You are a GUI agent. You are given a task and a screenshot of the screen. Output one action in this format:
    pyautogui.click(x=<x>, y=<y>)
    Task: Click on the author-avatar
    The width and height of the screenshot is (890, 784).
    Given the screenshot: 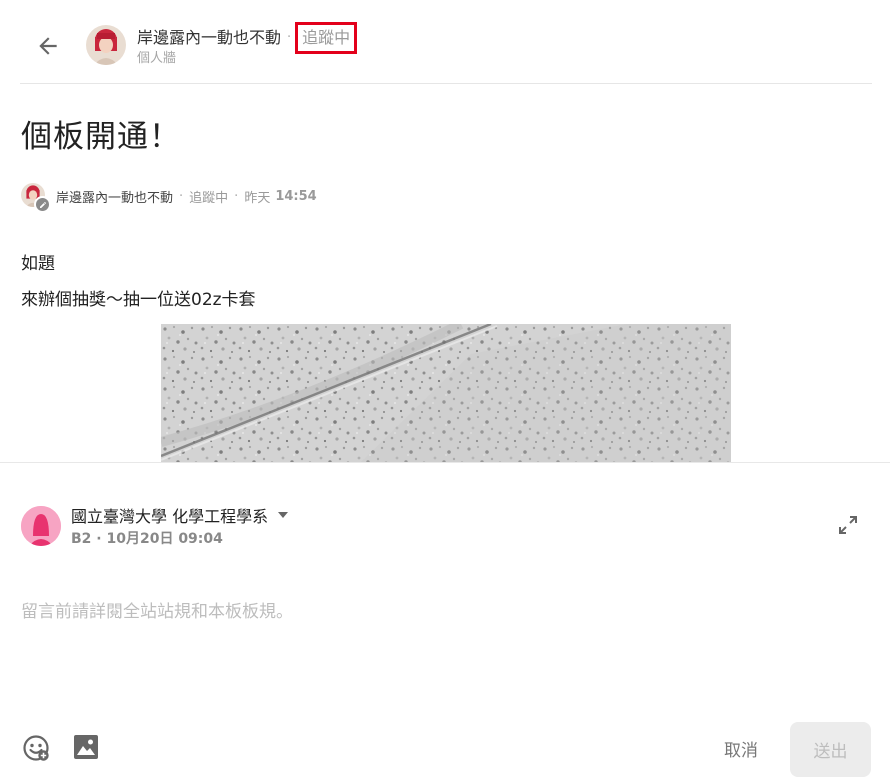 What is the action you would take?
    pyautogui.click(x=106, y=45)
    